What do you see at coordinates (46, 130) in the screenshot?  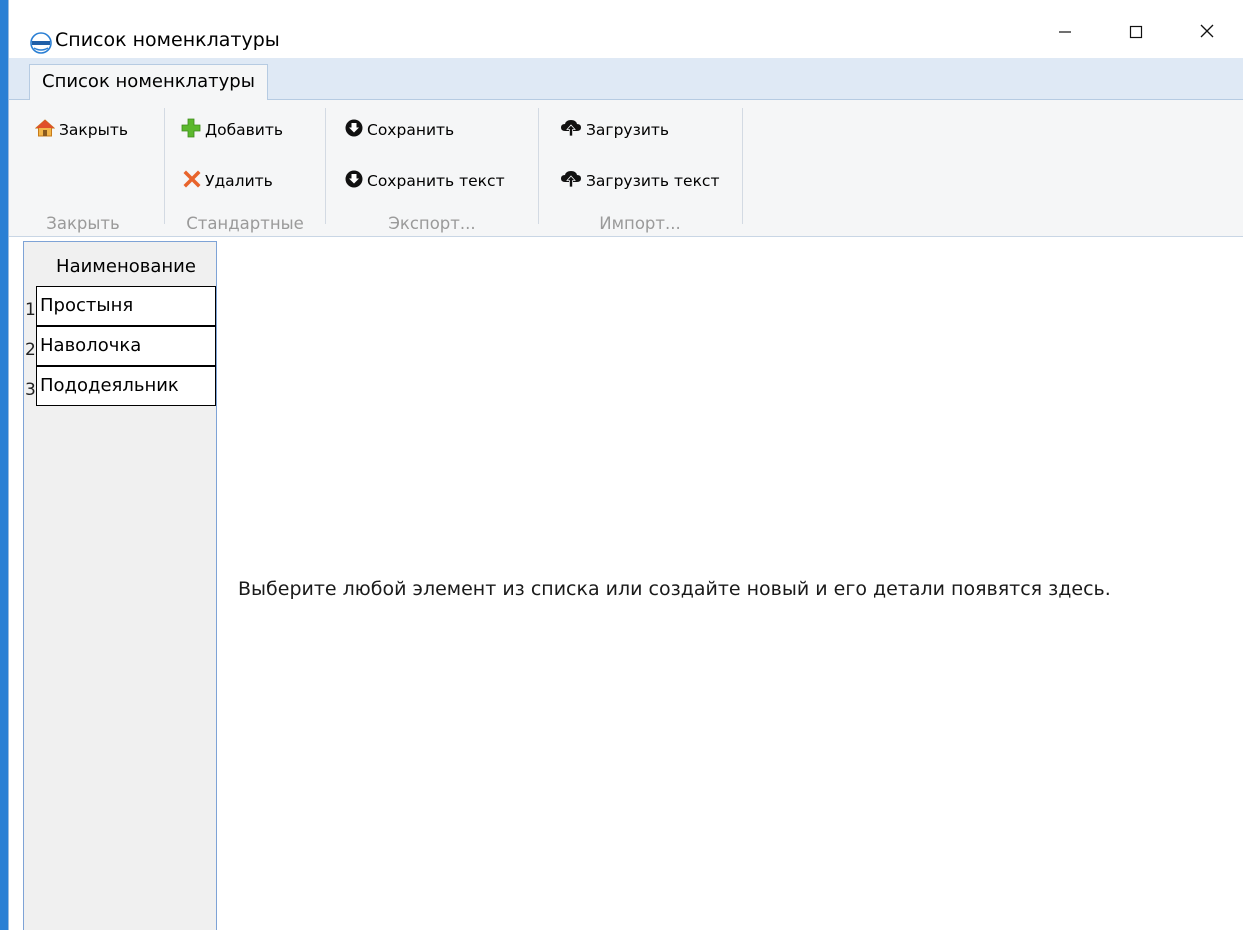 I see `home-icon` at bounding box center [46, 130].